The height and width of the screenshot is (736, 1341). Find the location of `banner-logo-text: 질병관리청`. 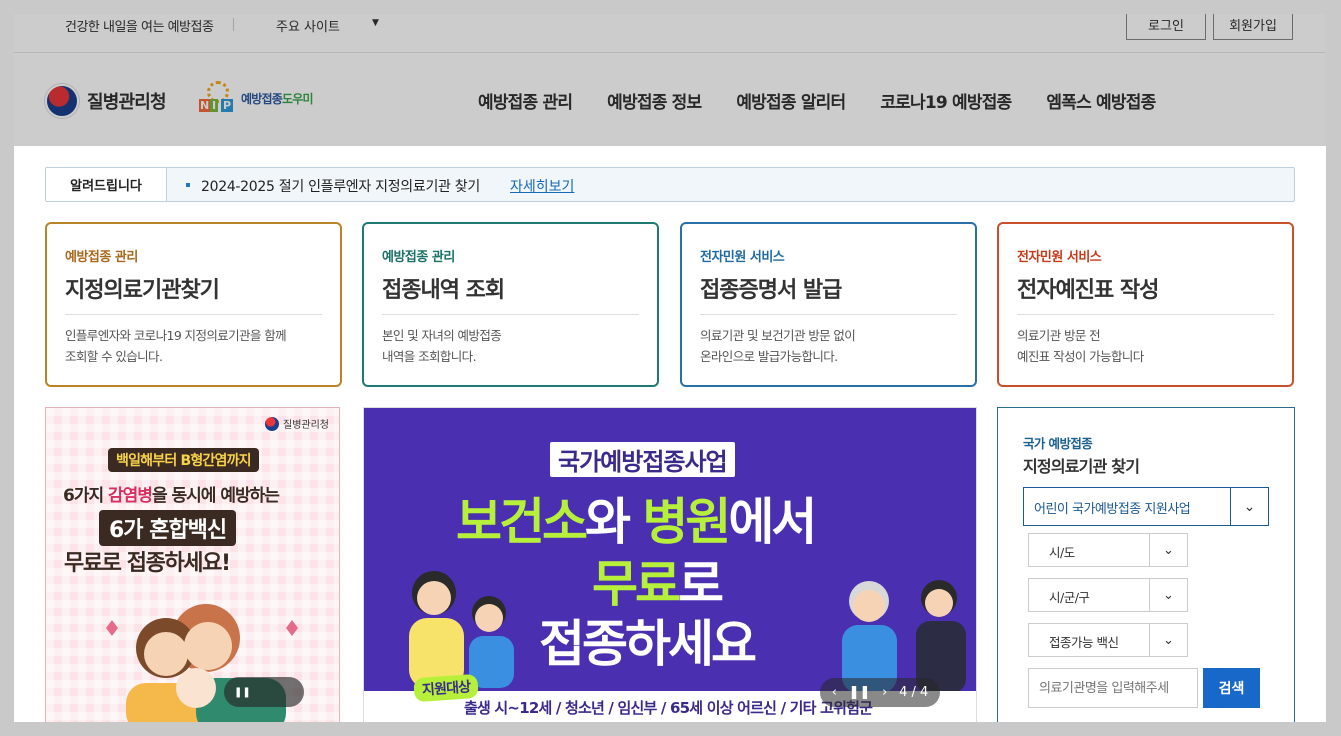

banner-logo-text: 질병관리청 is located at coordinates (306, 425).